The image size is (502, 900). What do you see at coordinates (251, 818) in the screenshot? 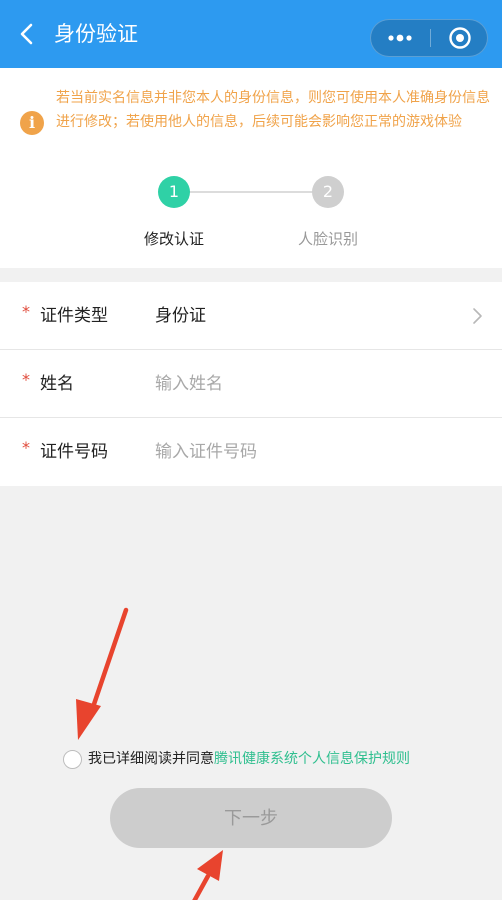
I see `next-step-button: 下一步` at bounding box center [251, 818].